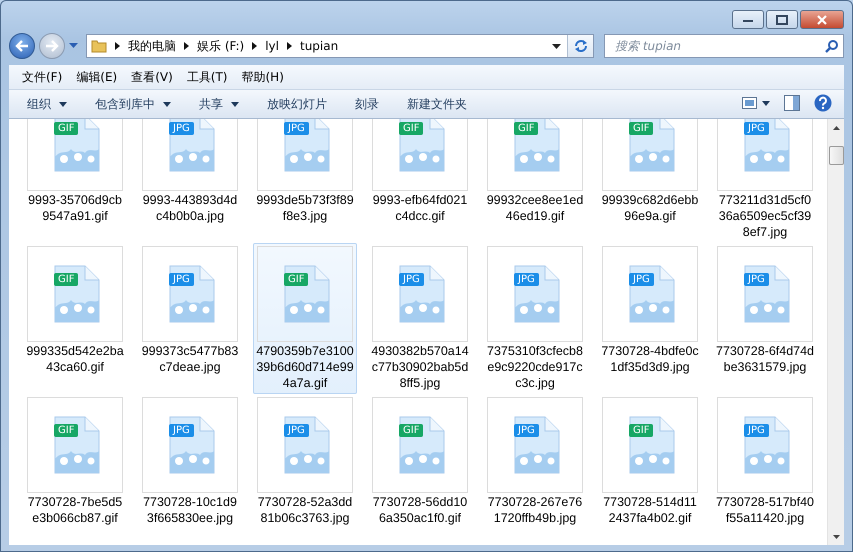 The width and height of the screenshot is (853, 552). I want to click on breadcrumb-item: 我的电脑, so click(152, 46).